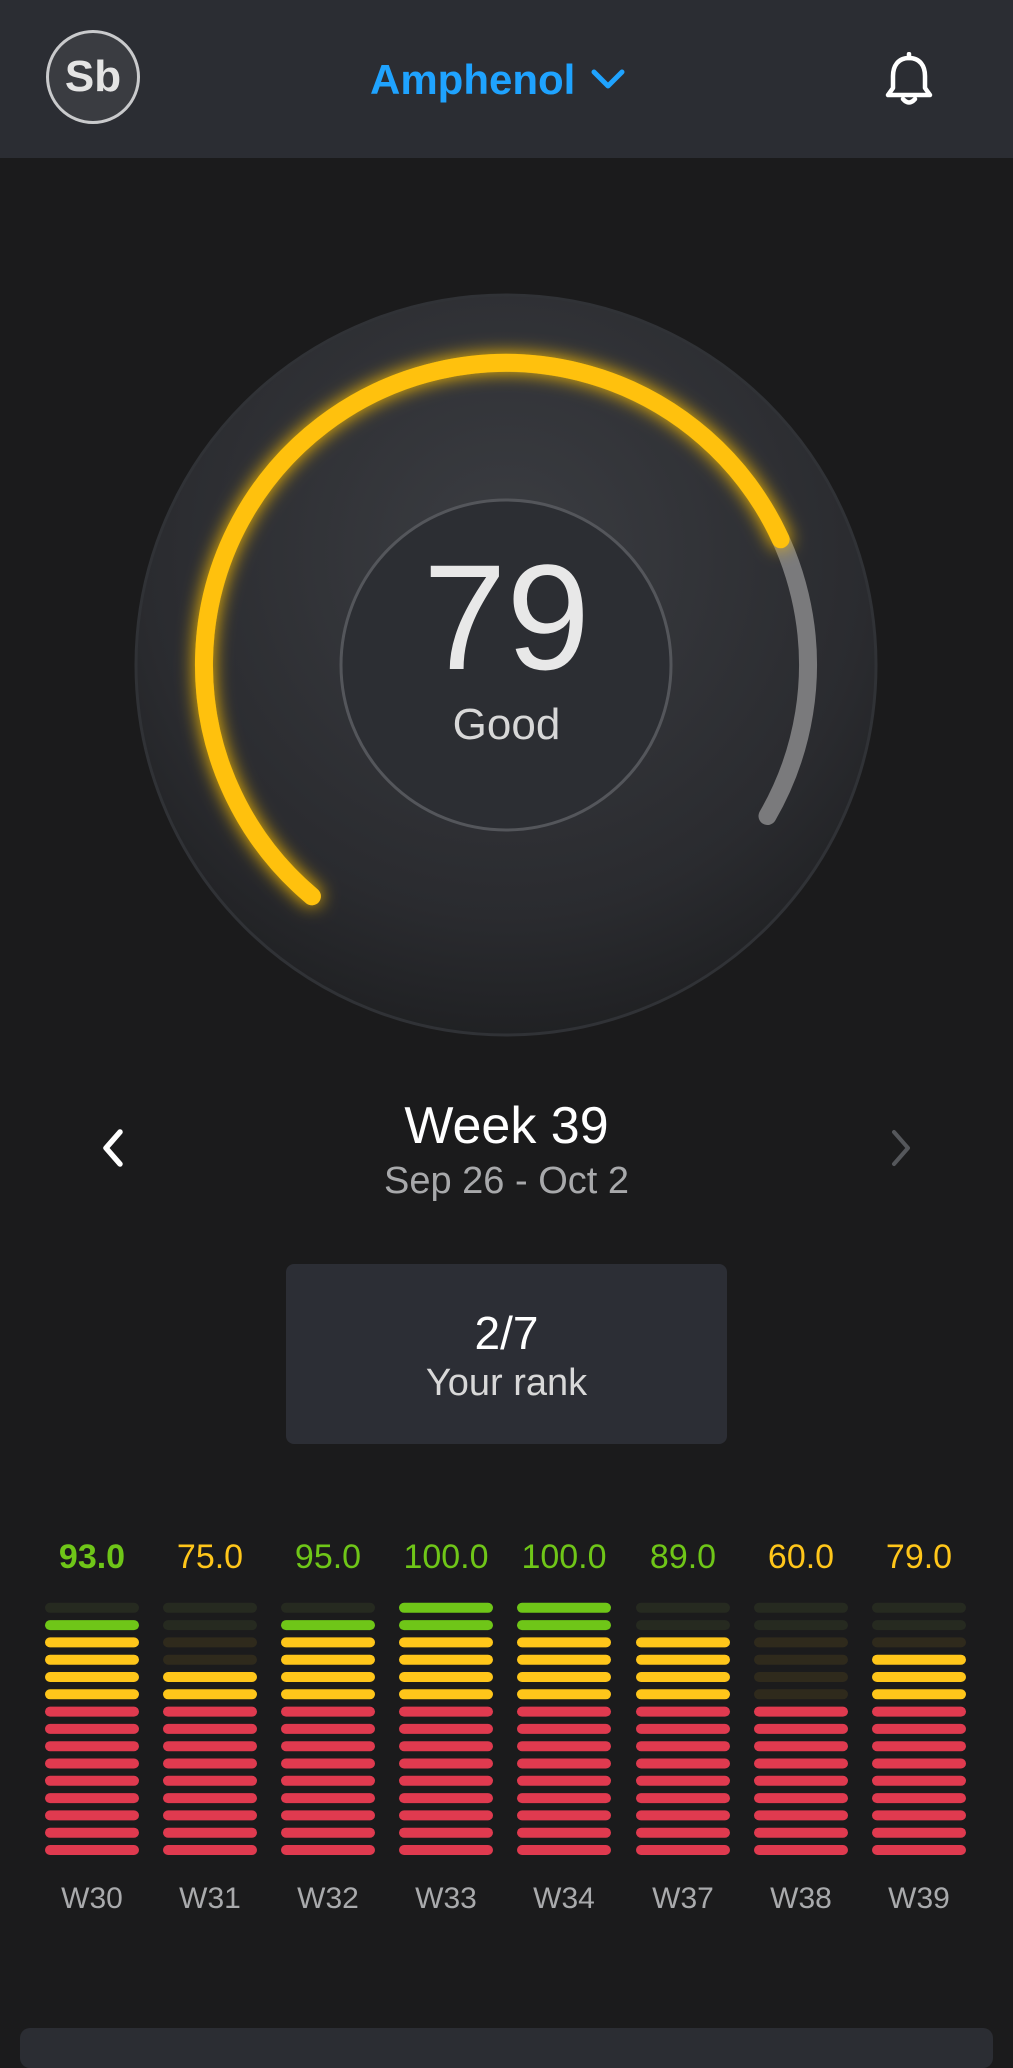 The height and width of the screenshot is (2068, 1013). I want to click on week-title: Week 39, so click(506, 1126).